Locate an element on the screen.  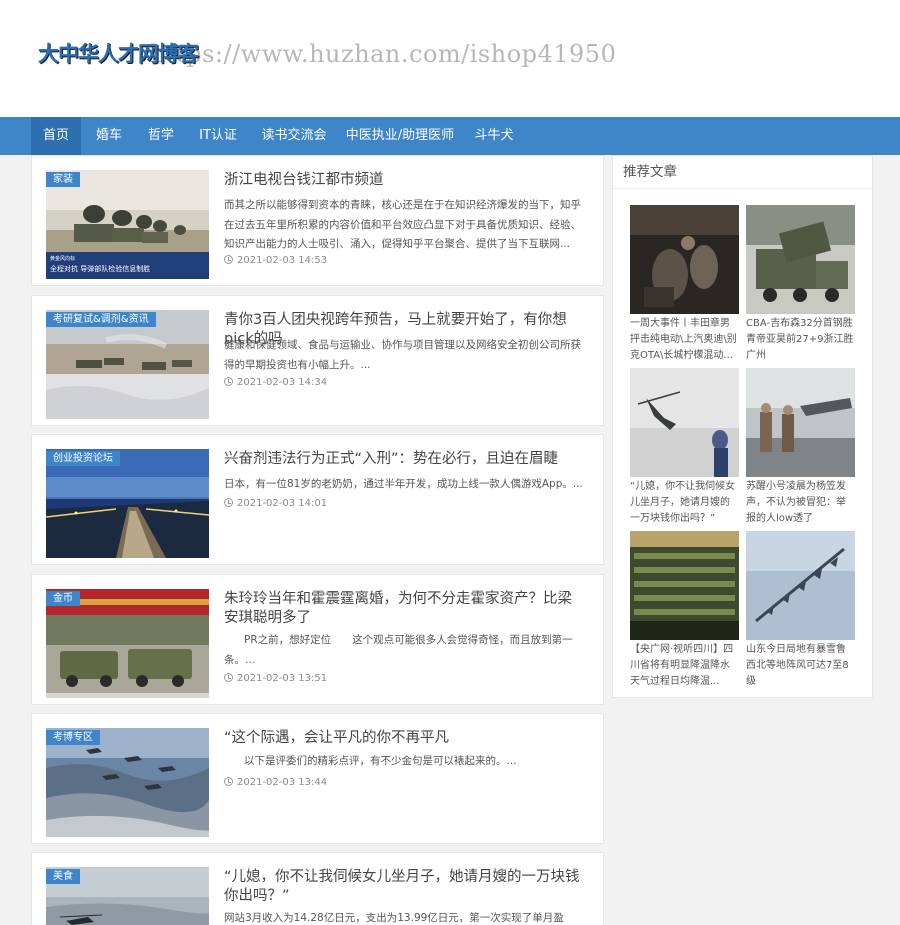
post-category-tag: 家装 is located at coordinates (63, 179).